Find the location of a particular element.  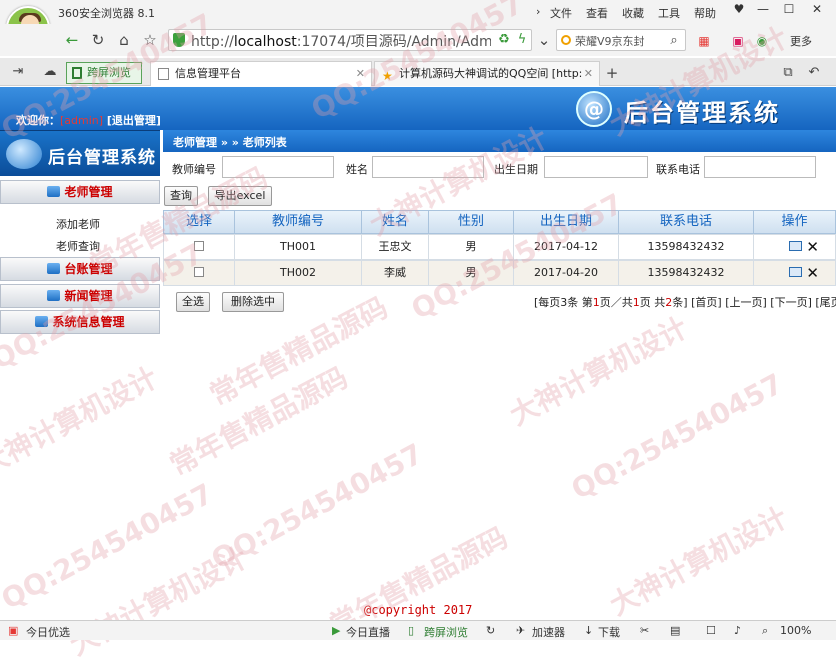

url-input: http://localhost:17074/项目源码/Admin/Adminl is located at coordinates (350, 40).